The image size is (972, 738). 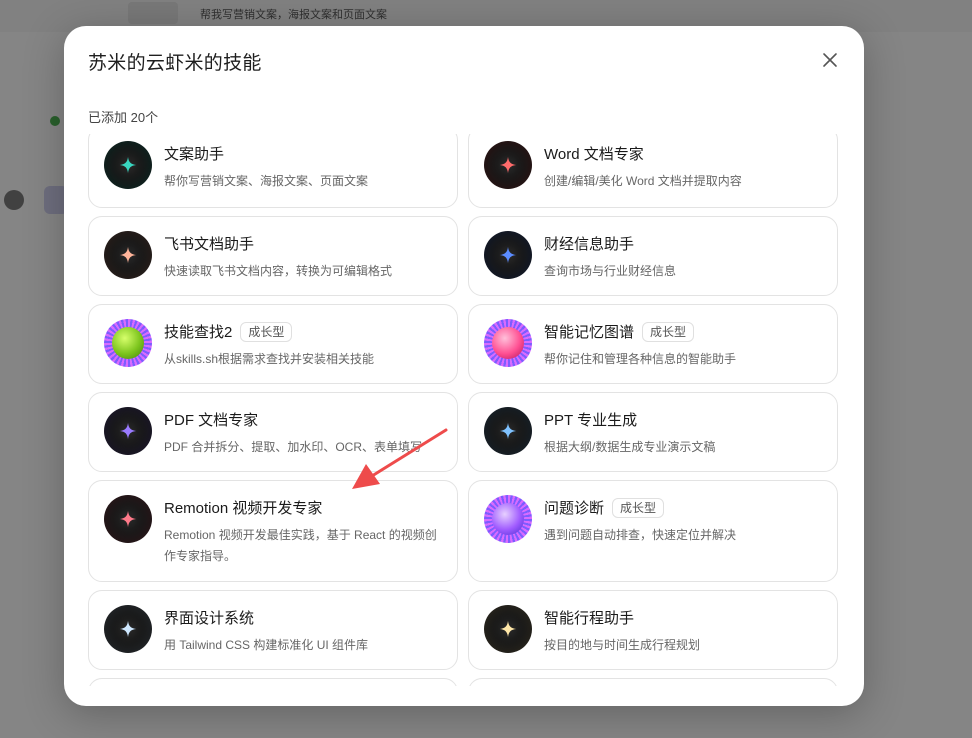 I want to click on skill-card: 智能技能调用成长型, so click(x=273, y=682).